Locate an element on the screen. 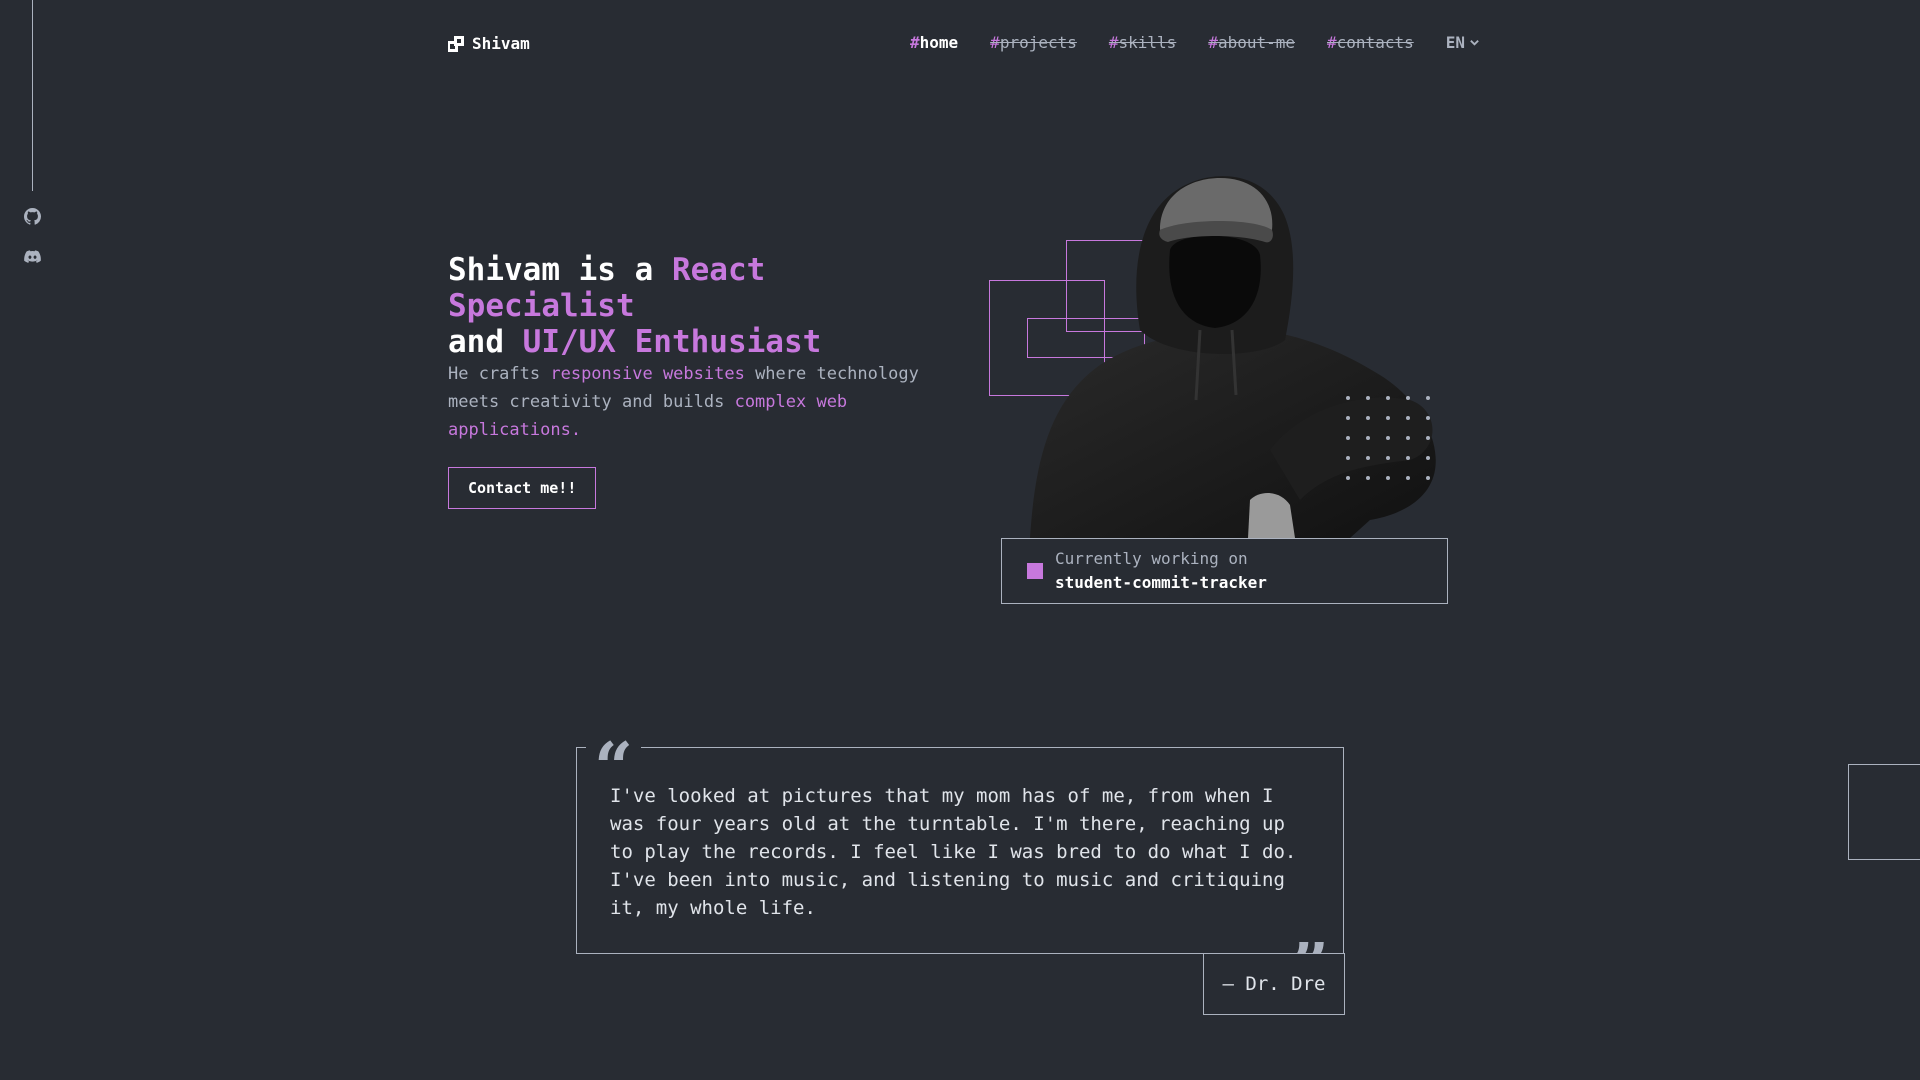 The image size is (1920, 1080). open-quote-icon: “ is located at coordinates (614, 768).